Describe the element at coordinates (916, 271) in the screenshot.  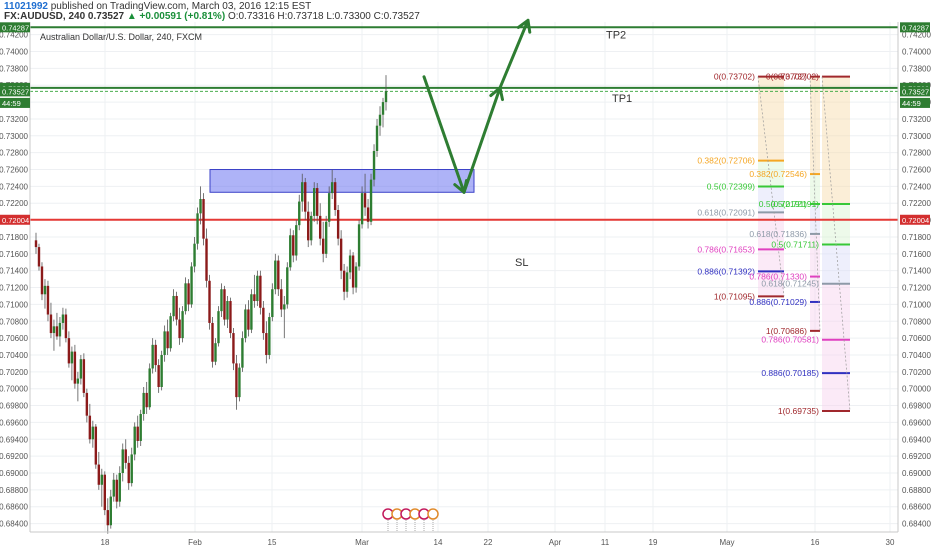
I see `y-tick-right: 0.71400` at that location.